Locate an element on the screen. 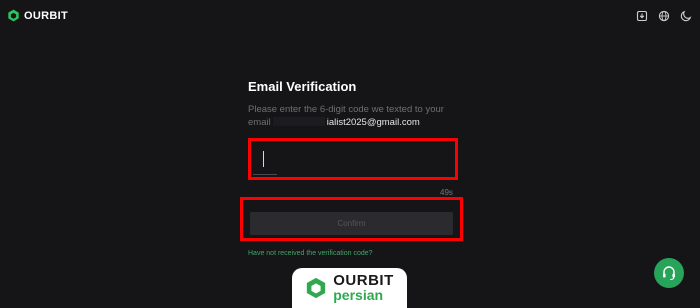 The width and height of the screenshot is (700, 308). headset-icon is located at coordinates (669, 273).